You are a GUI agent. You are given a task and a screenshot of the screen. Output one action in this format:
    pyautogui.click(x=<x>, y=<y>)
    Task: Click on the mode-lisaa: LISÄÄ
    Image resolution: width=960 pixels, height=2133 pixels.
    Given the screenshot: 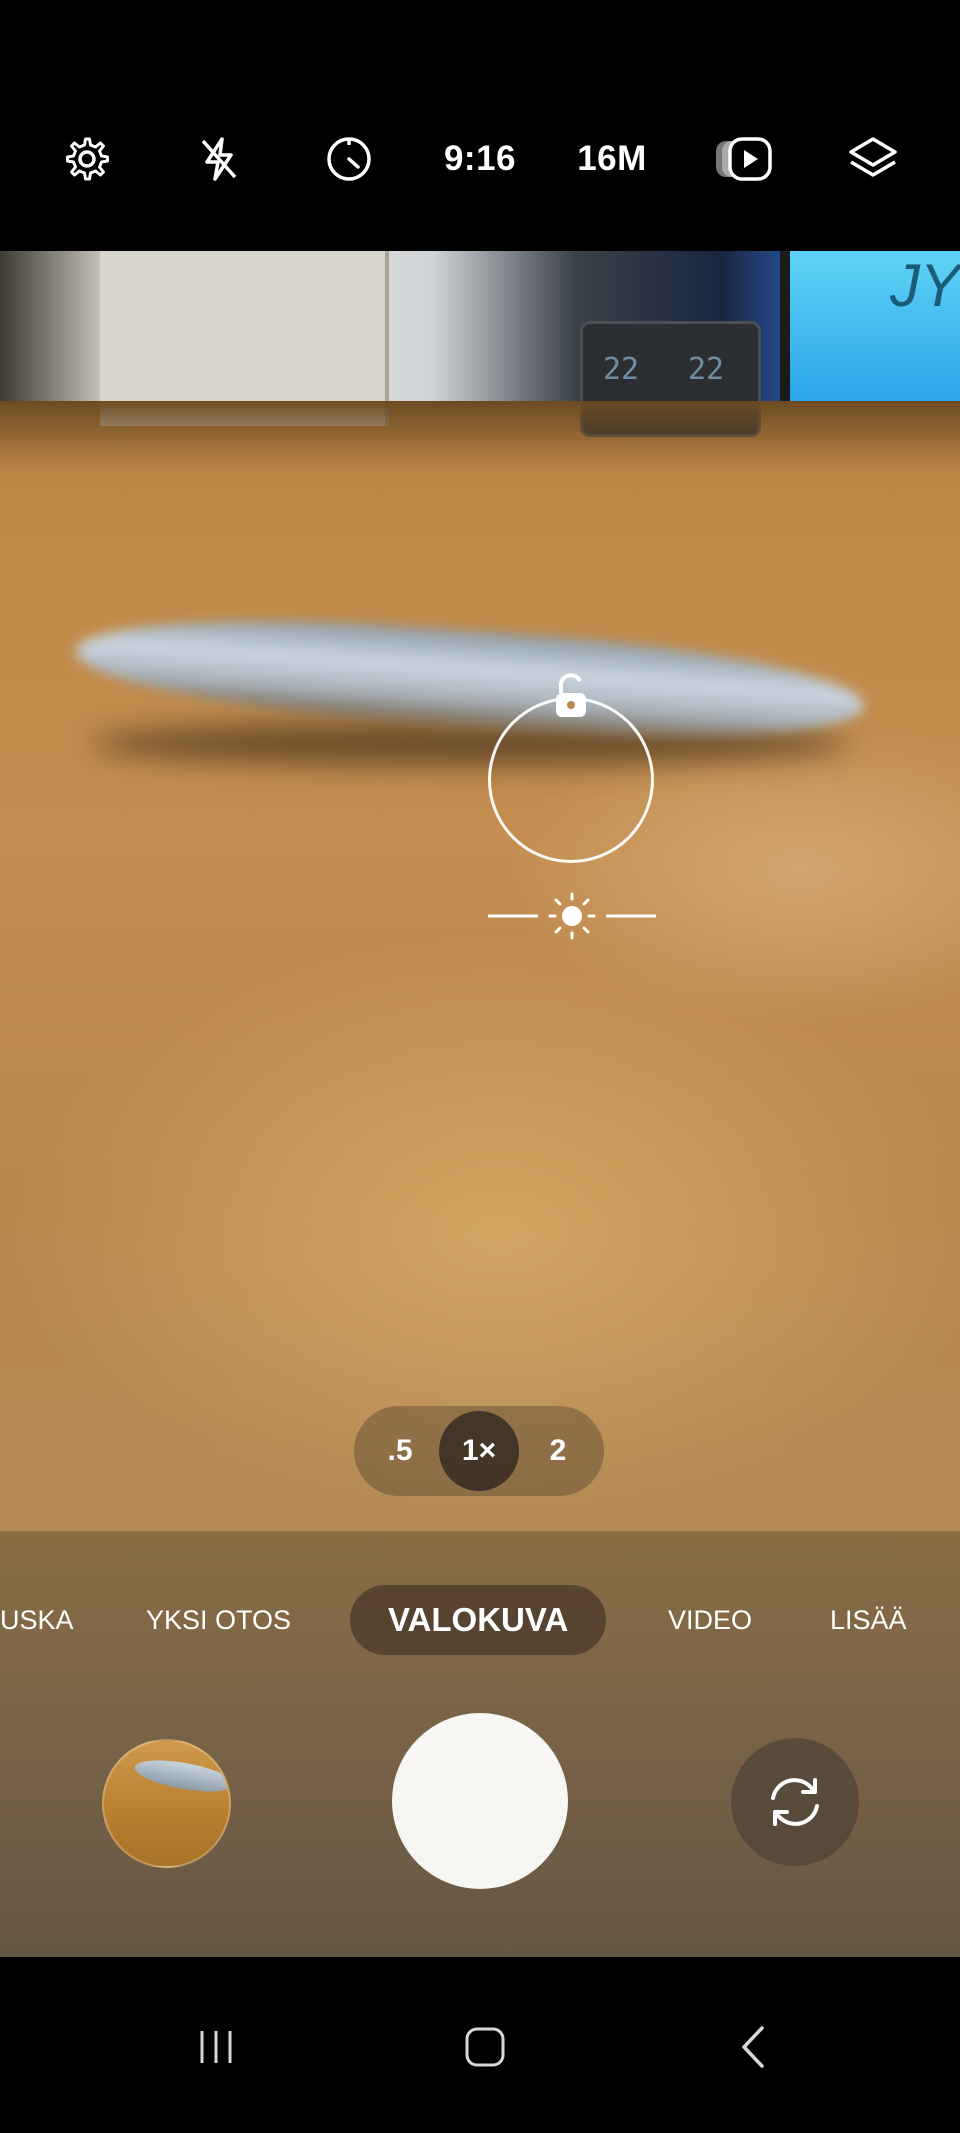 What is the action you would take?
    pyautogui.click(x=868, y=1620)
    